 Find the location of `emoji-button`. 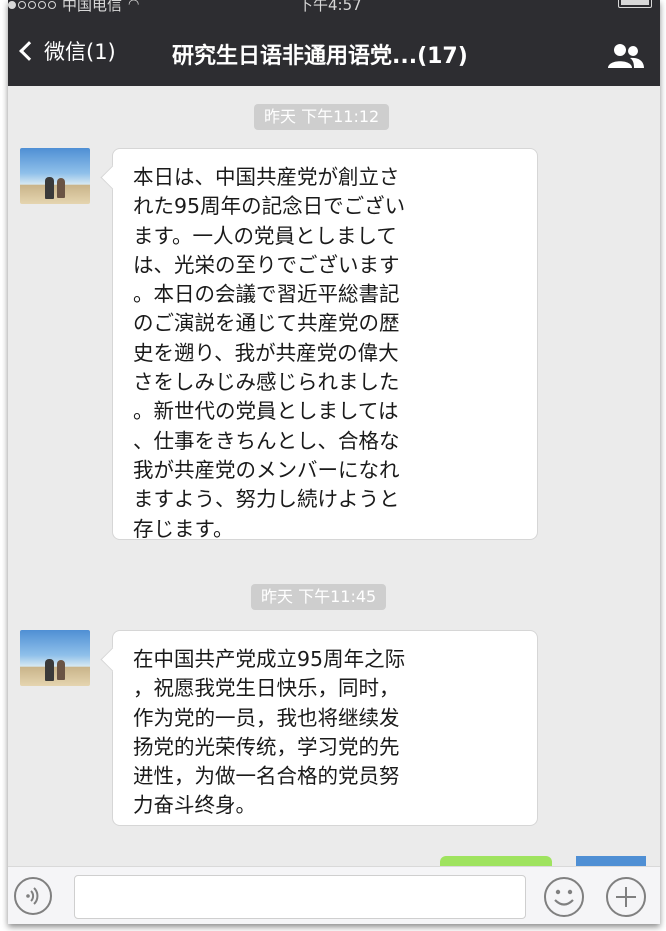

emoji-button is located at coordinates (564, 897).